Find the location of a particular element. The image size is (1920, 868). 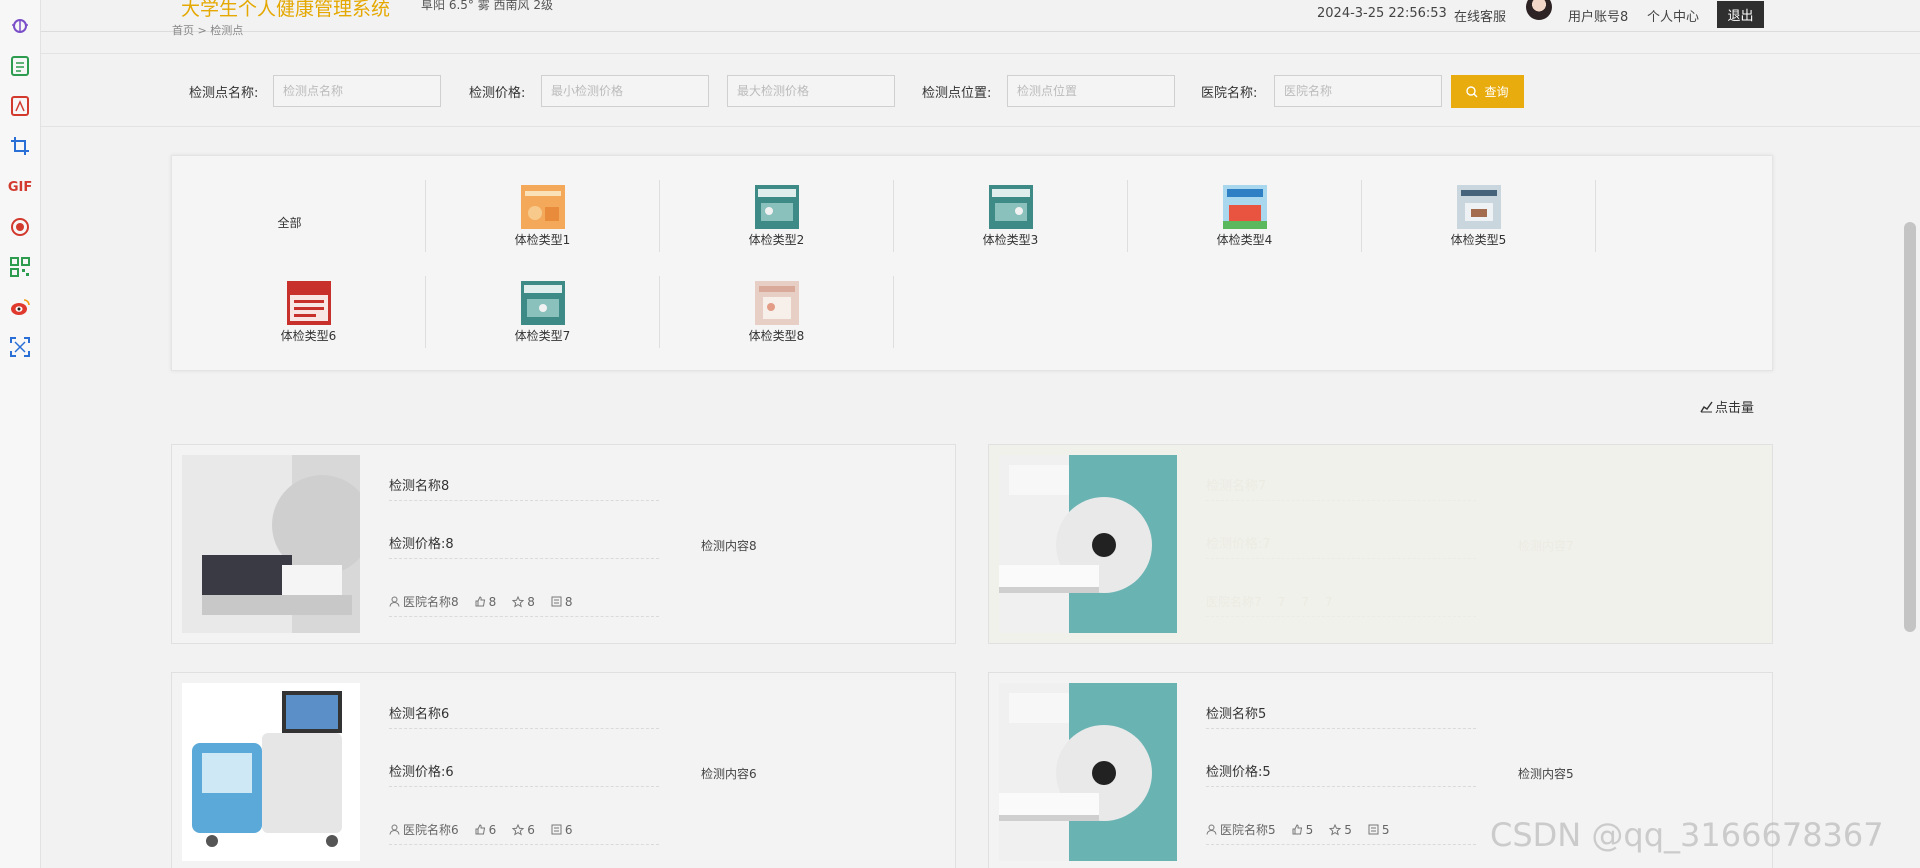

breadcrumb: 首页 > 检测点 is located at coordinates (207, 30).